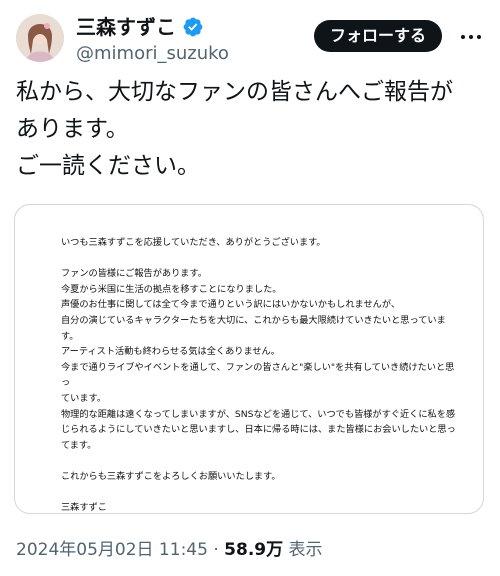 This screenshot has width=500, height=576. I want to click on tweet-timestamp: 2024年05月02日 11:45, so click(112, 550).